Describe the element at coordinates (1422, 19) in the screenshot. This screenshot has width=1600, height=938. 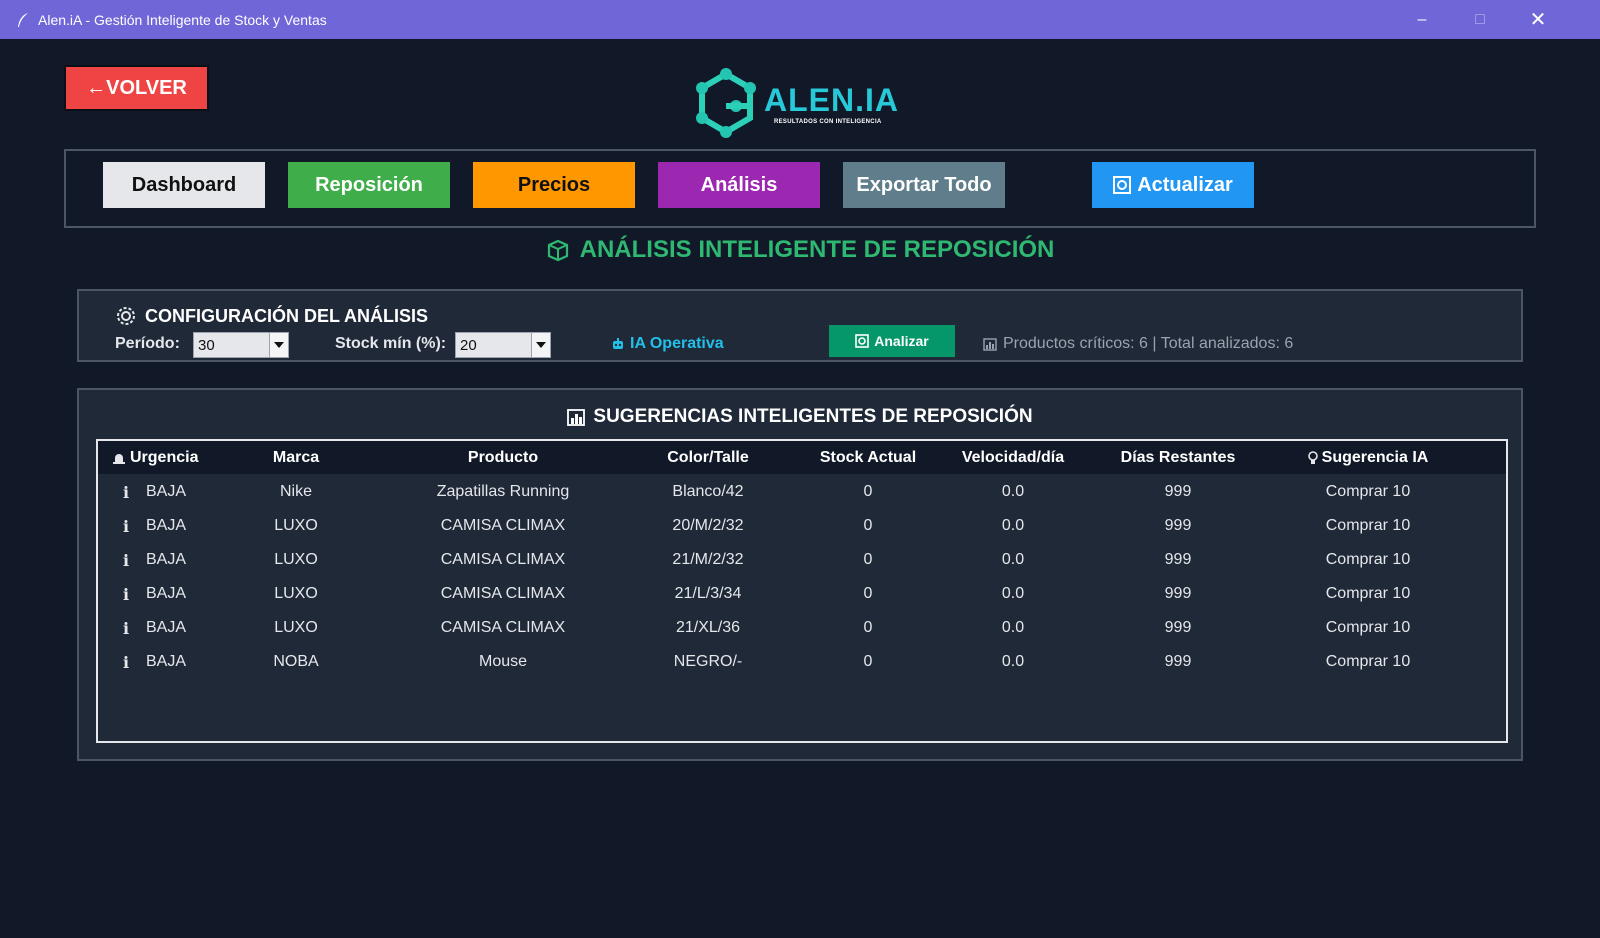
I see `minimize-button: –` at that location.